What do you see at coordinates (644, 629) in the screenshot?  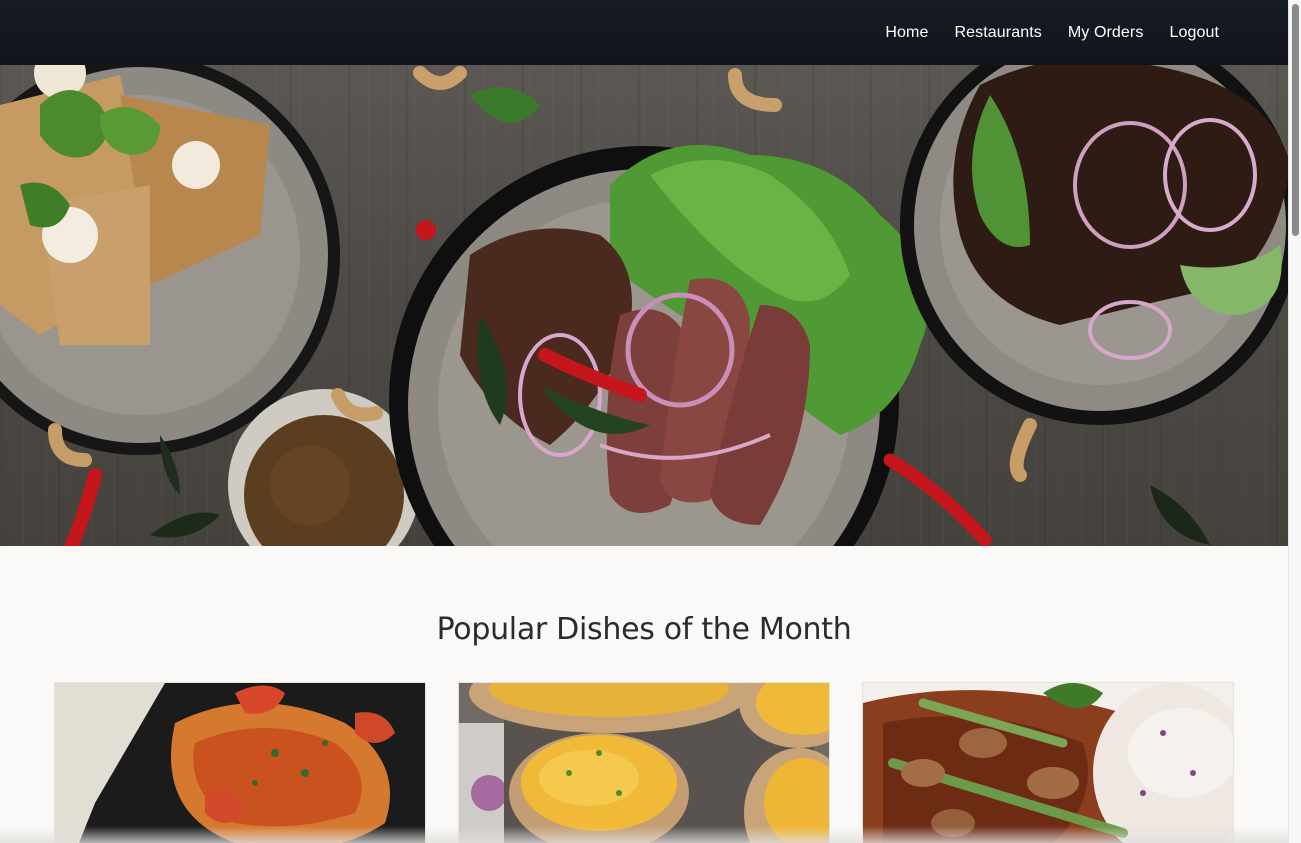 I see `section-title-popular-dishes: Popular Dishes of the Month` at bounding box center [644, 629].